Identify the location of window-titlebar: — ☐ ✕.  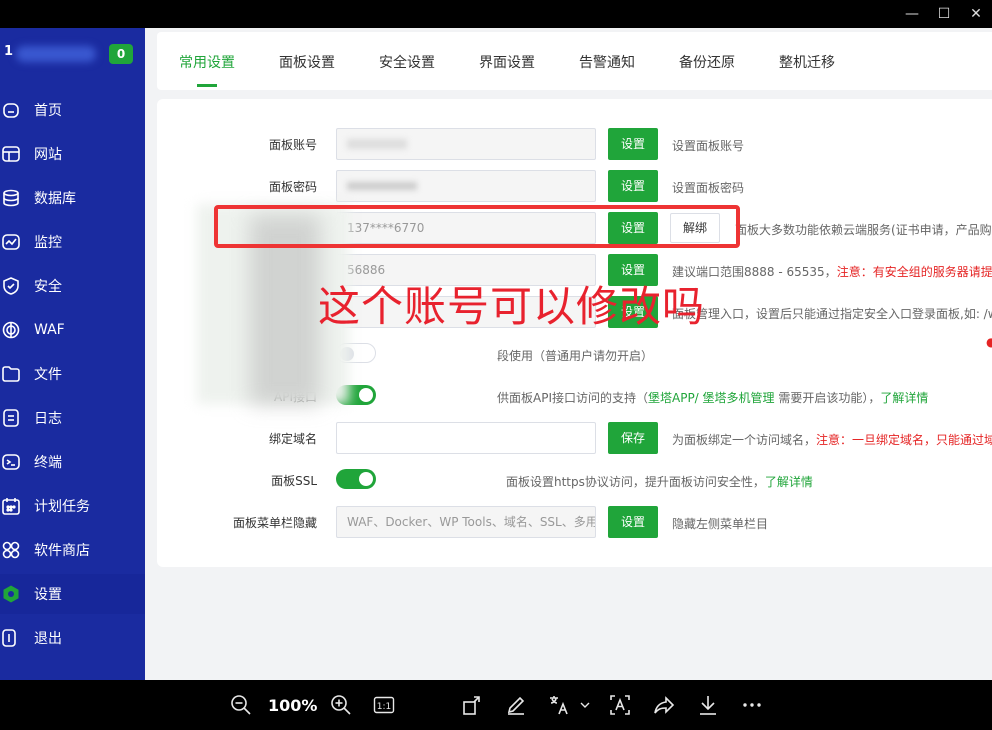
(496, 14).